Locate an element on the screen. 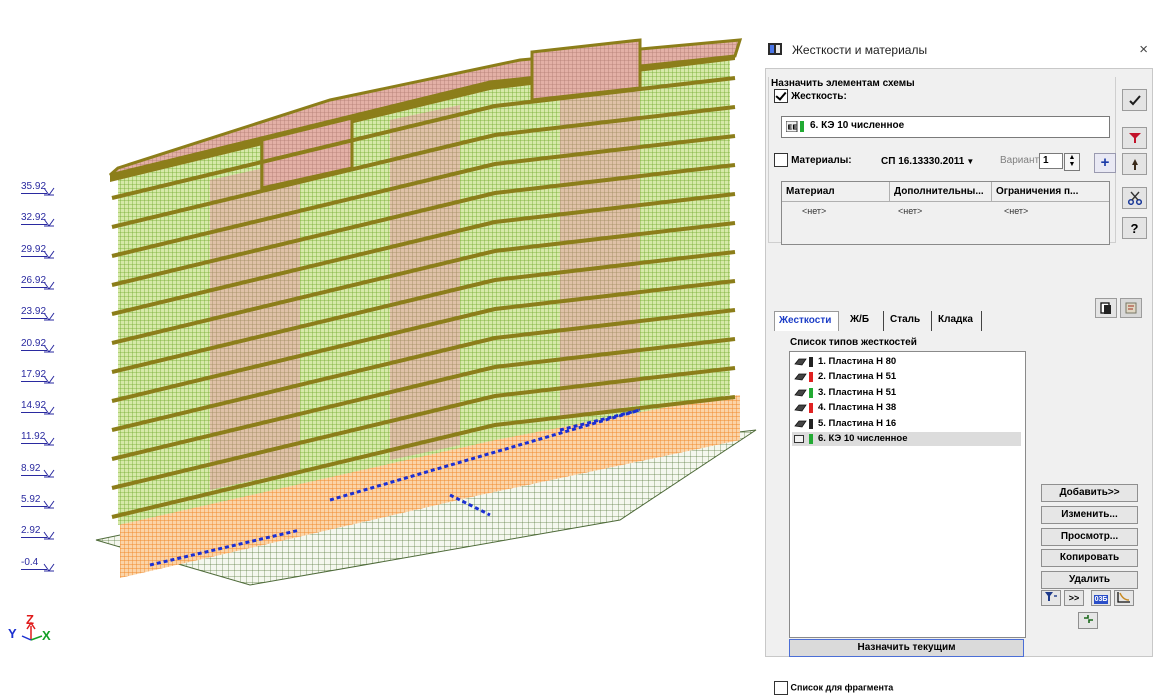 This screenshot has width=1156, height=695. fragment-label: Список для фрагмента is located at coordinates (842, 687).